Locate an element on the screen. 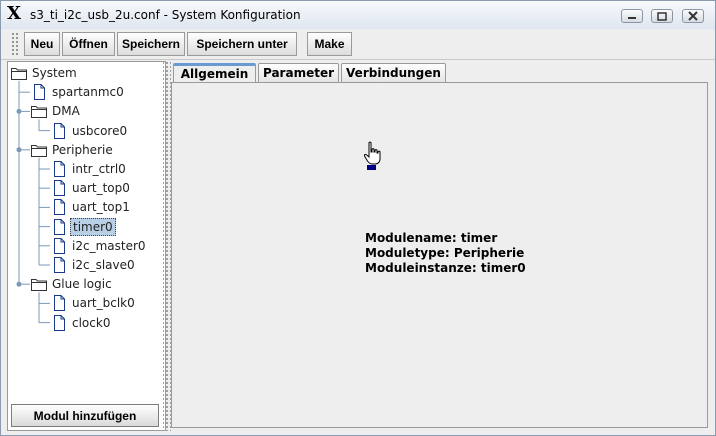  module-name-text: Modulename: timer is located at coordinates (431, 238).